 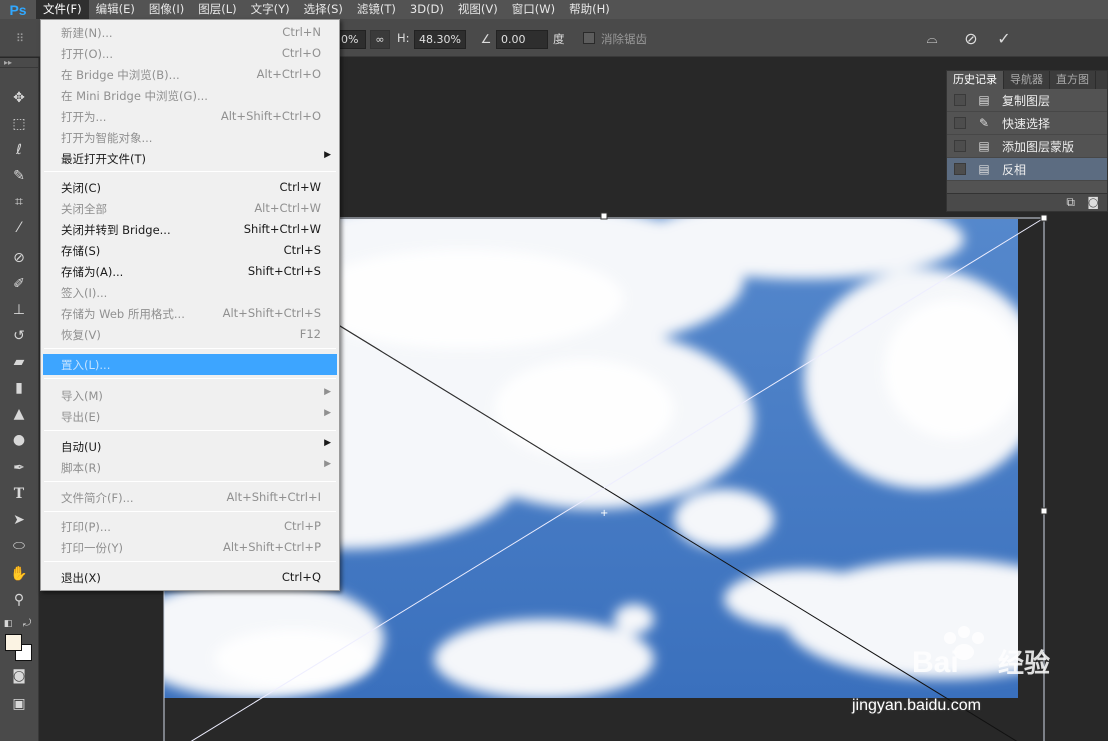 I want to click on history-item-label: 添加图层蒙版, so click(x=1038, y=146).